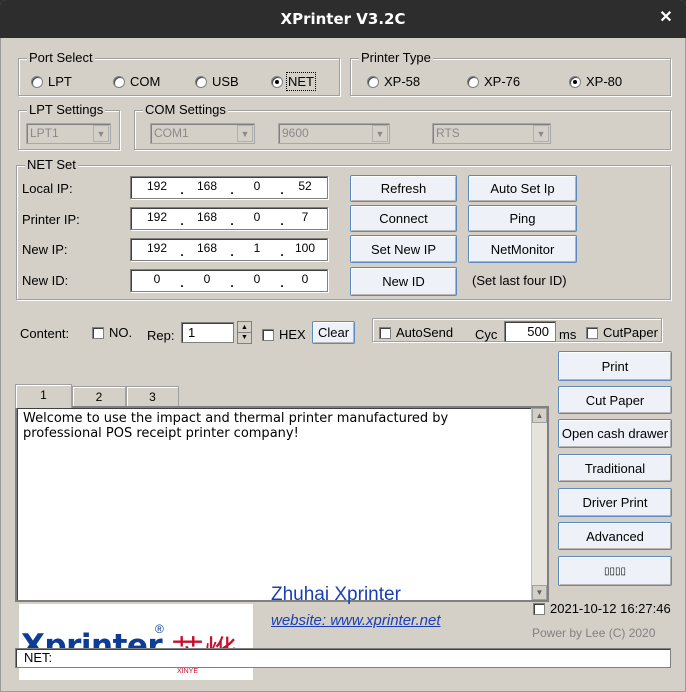  Describe the element at coordinates (522, 249) in the screenshot. I see `net-monitor-button: NetMonitor` at that location.